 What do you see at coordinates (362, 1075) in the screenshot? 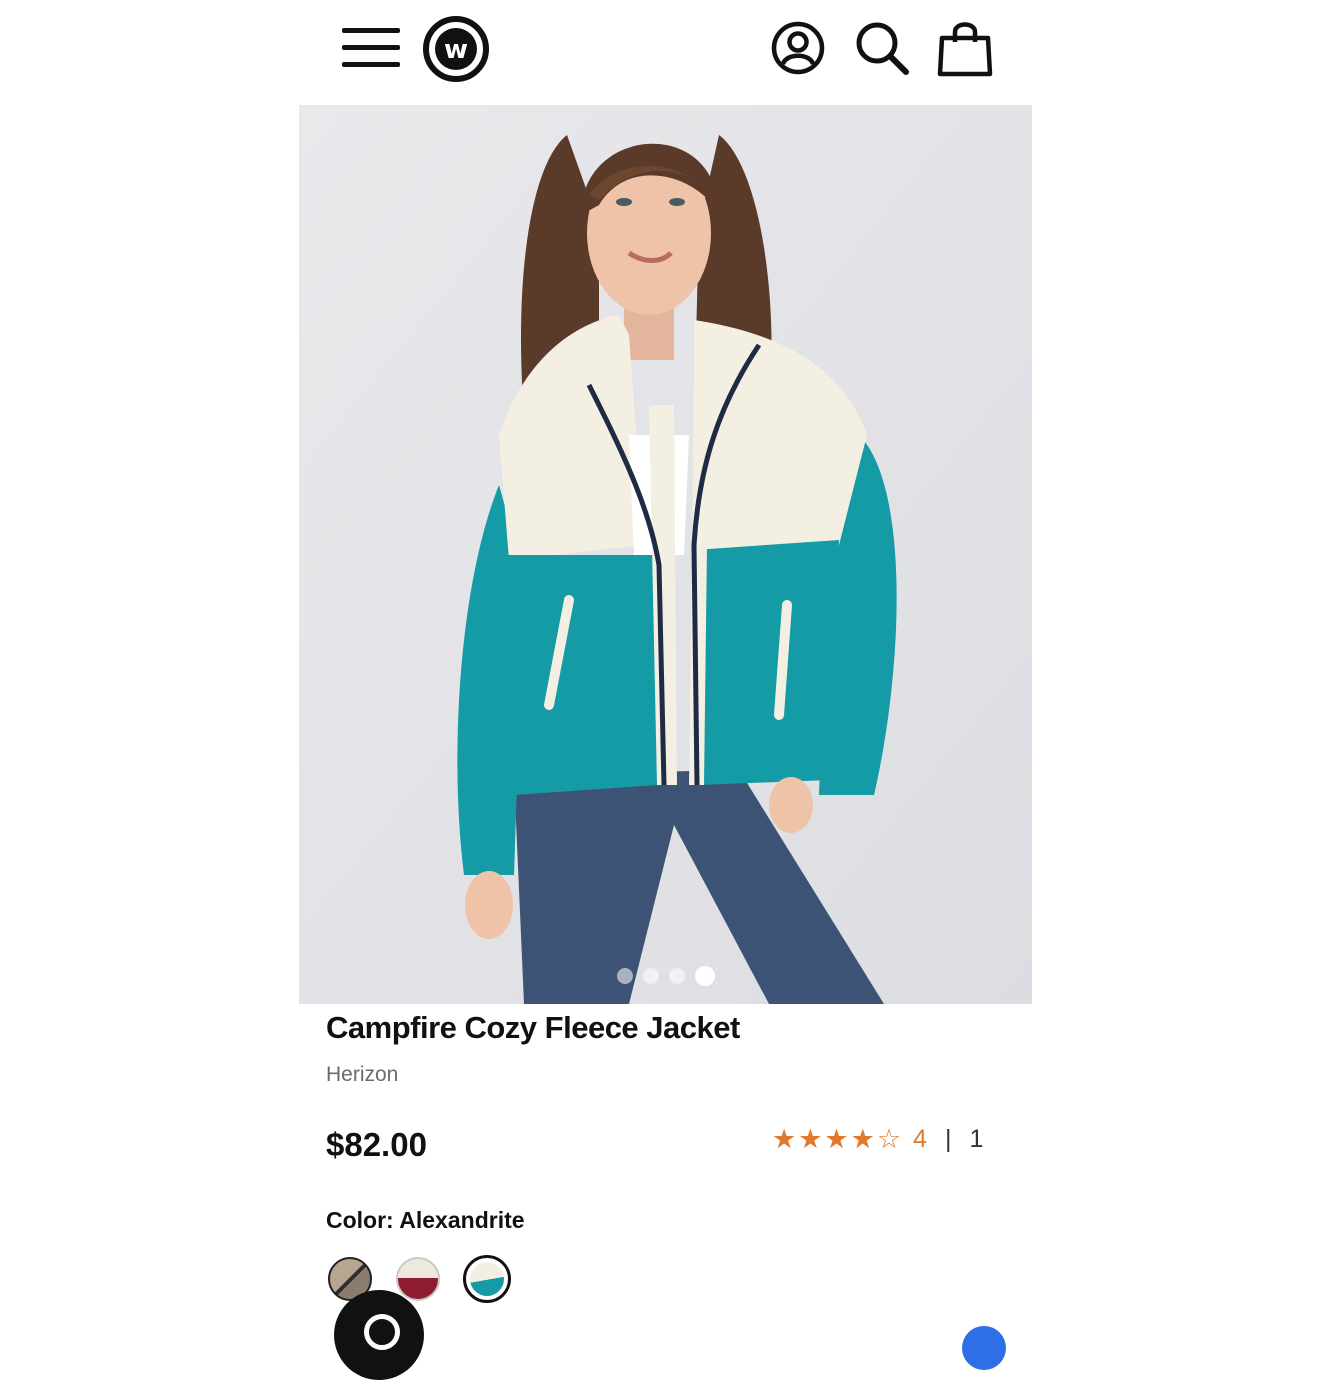
I see `brand-link: Herizon` at bounding box center [362, 1075].